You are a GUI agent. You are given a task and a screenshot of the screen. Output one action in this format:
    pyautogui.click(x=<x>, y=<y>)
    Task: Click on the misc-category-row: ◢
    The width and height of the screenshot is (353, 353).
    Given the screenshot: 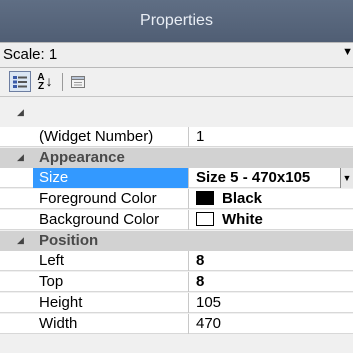 What is the action you would take?
    pyautogui.click(x=176, y=112)
    